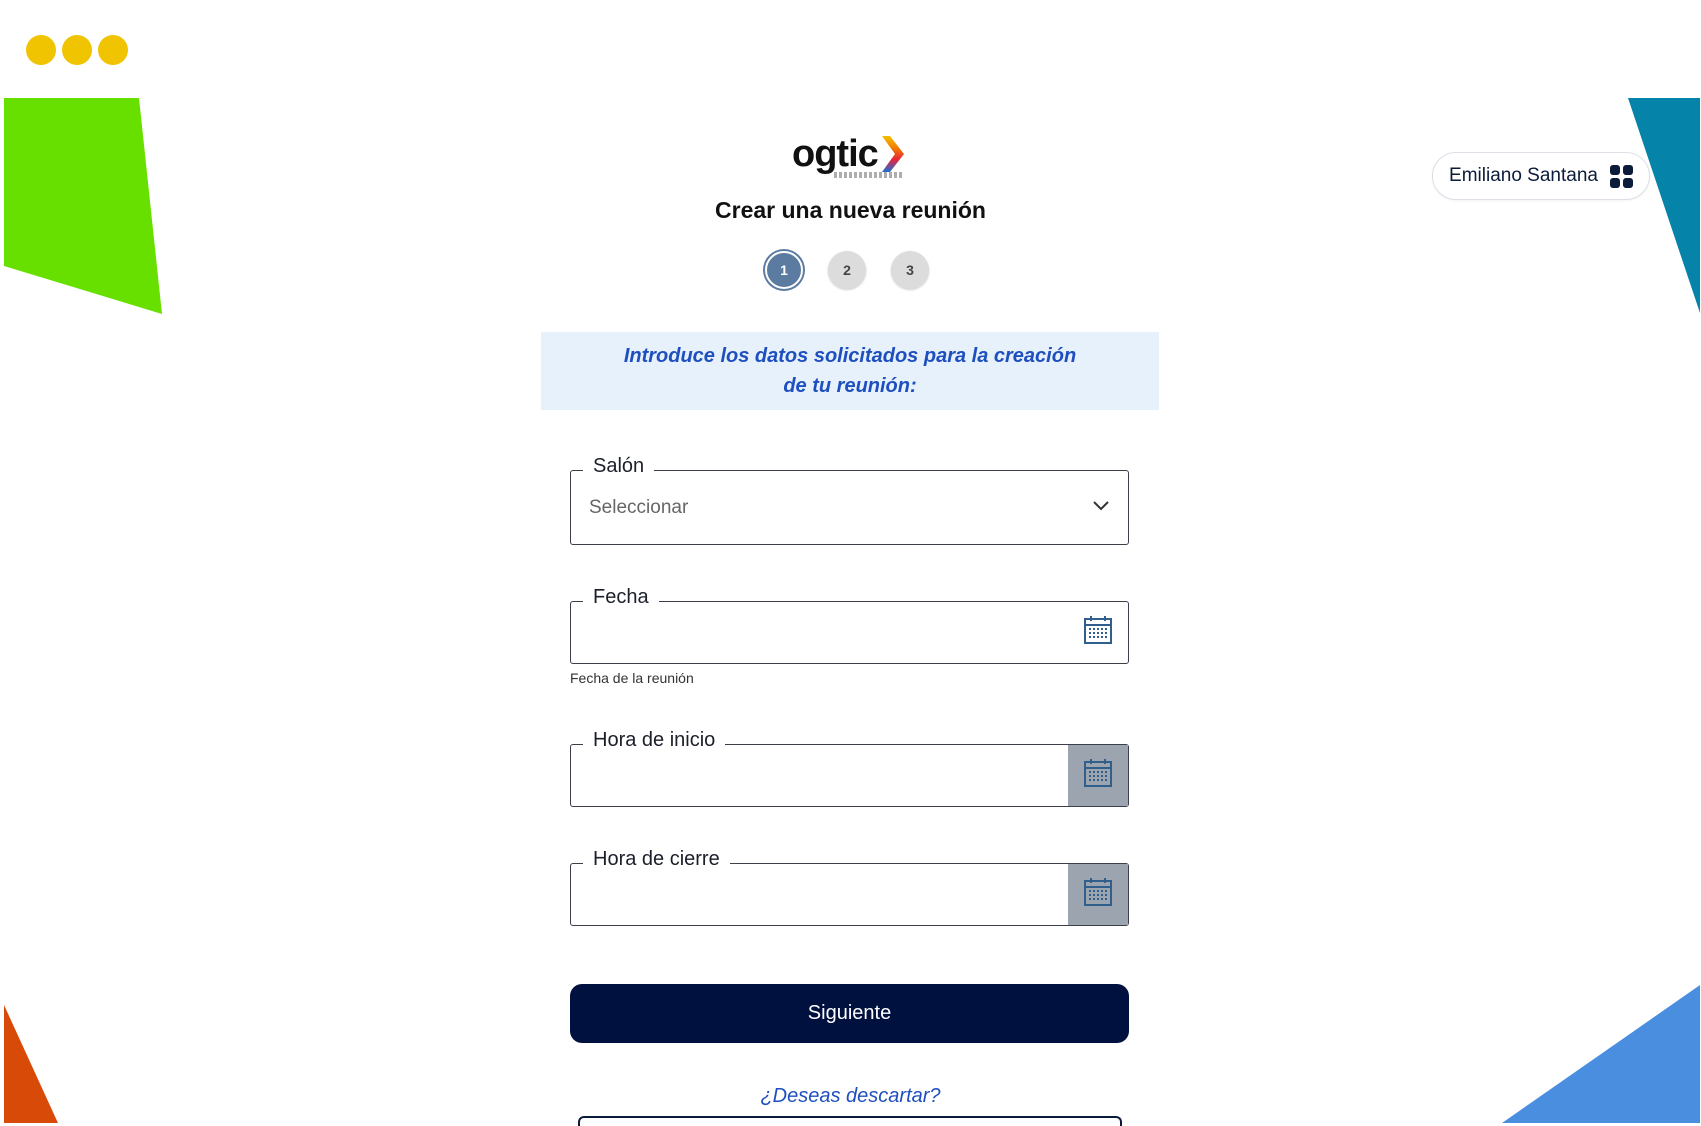  Describe the element at coordinates (850, 210) in the screenshot. I see `page-title: Crear una nueva reunión` at that location.